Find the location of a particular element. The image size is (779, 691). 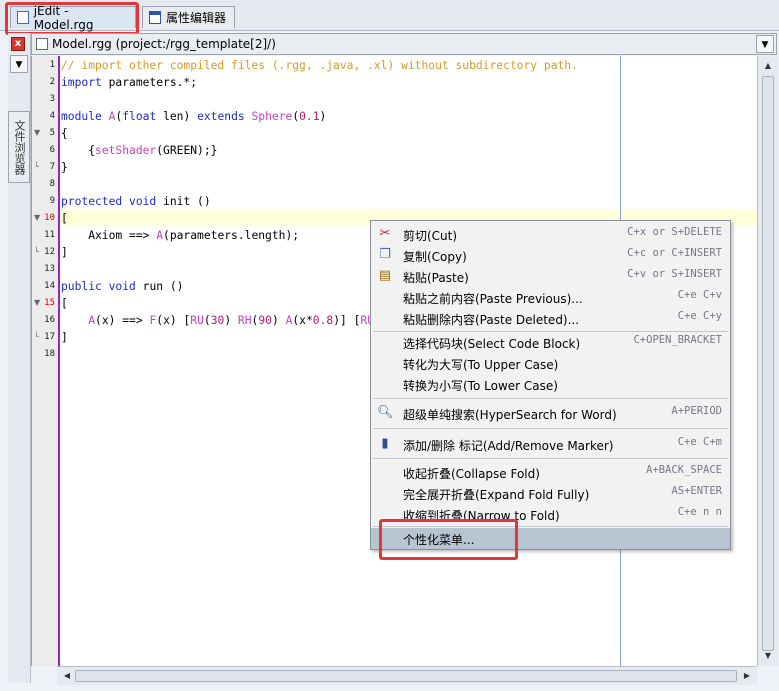

menu-item-expand-fold-fully: 完全展开折叠(Expand Fold Fully) AS+ENTER is located at coordinates (550, 493).